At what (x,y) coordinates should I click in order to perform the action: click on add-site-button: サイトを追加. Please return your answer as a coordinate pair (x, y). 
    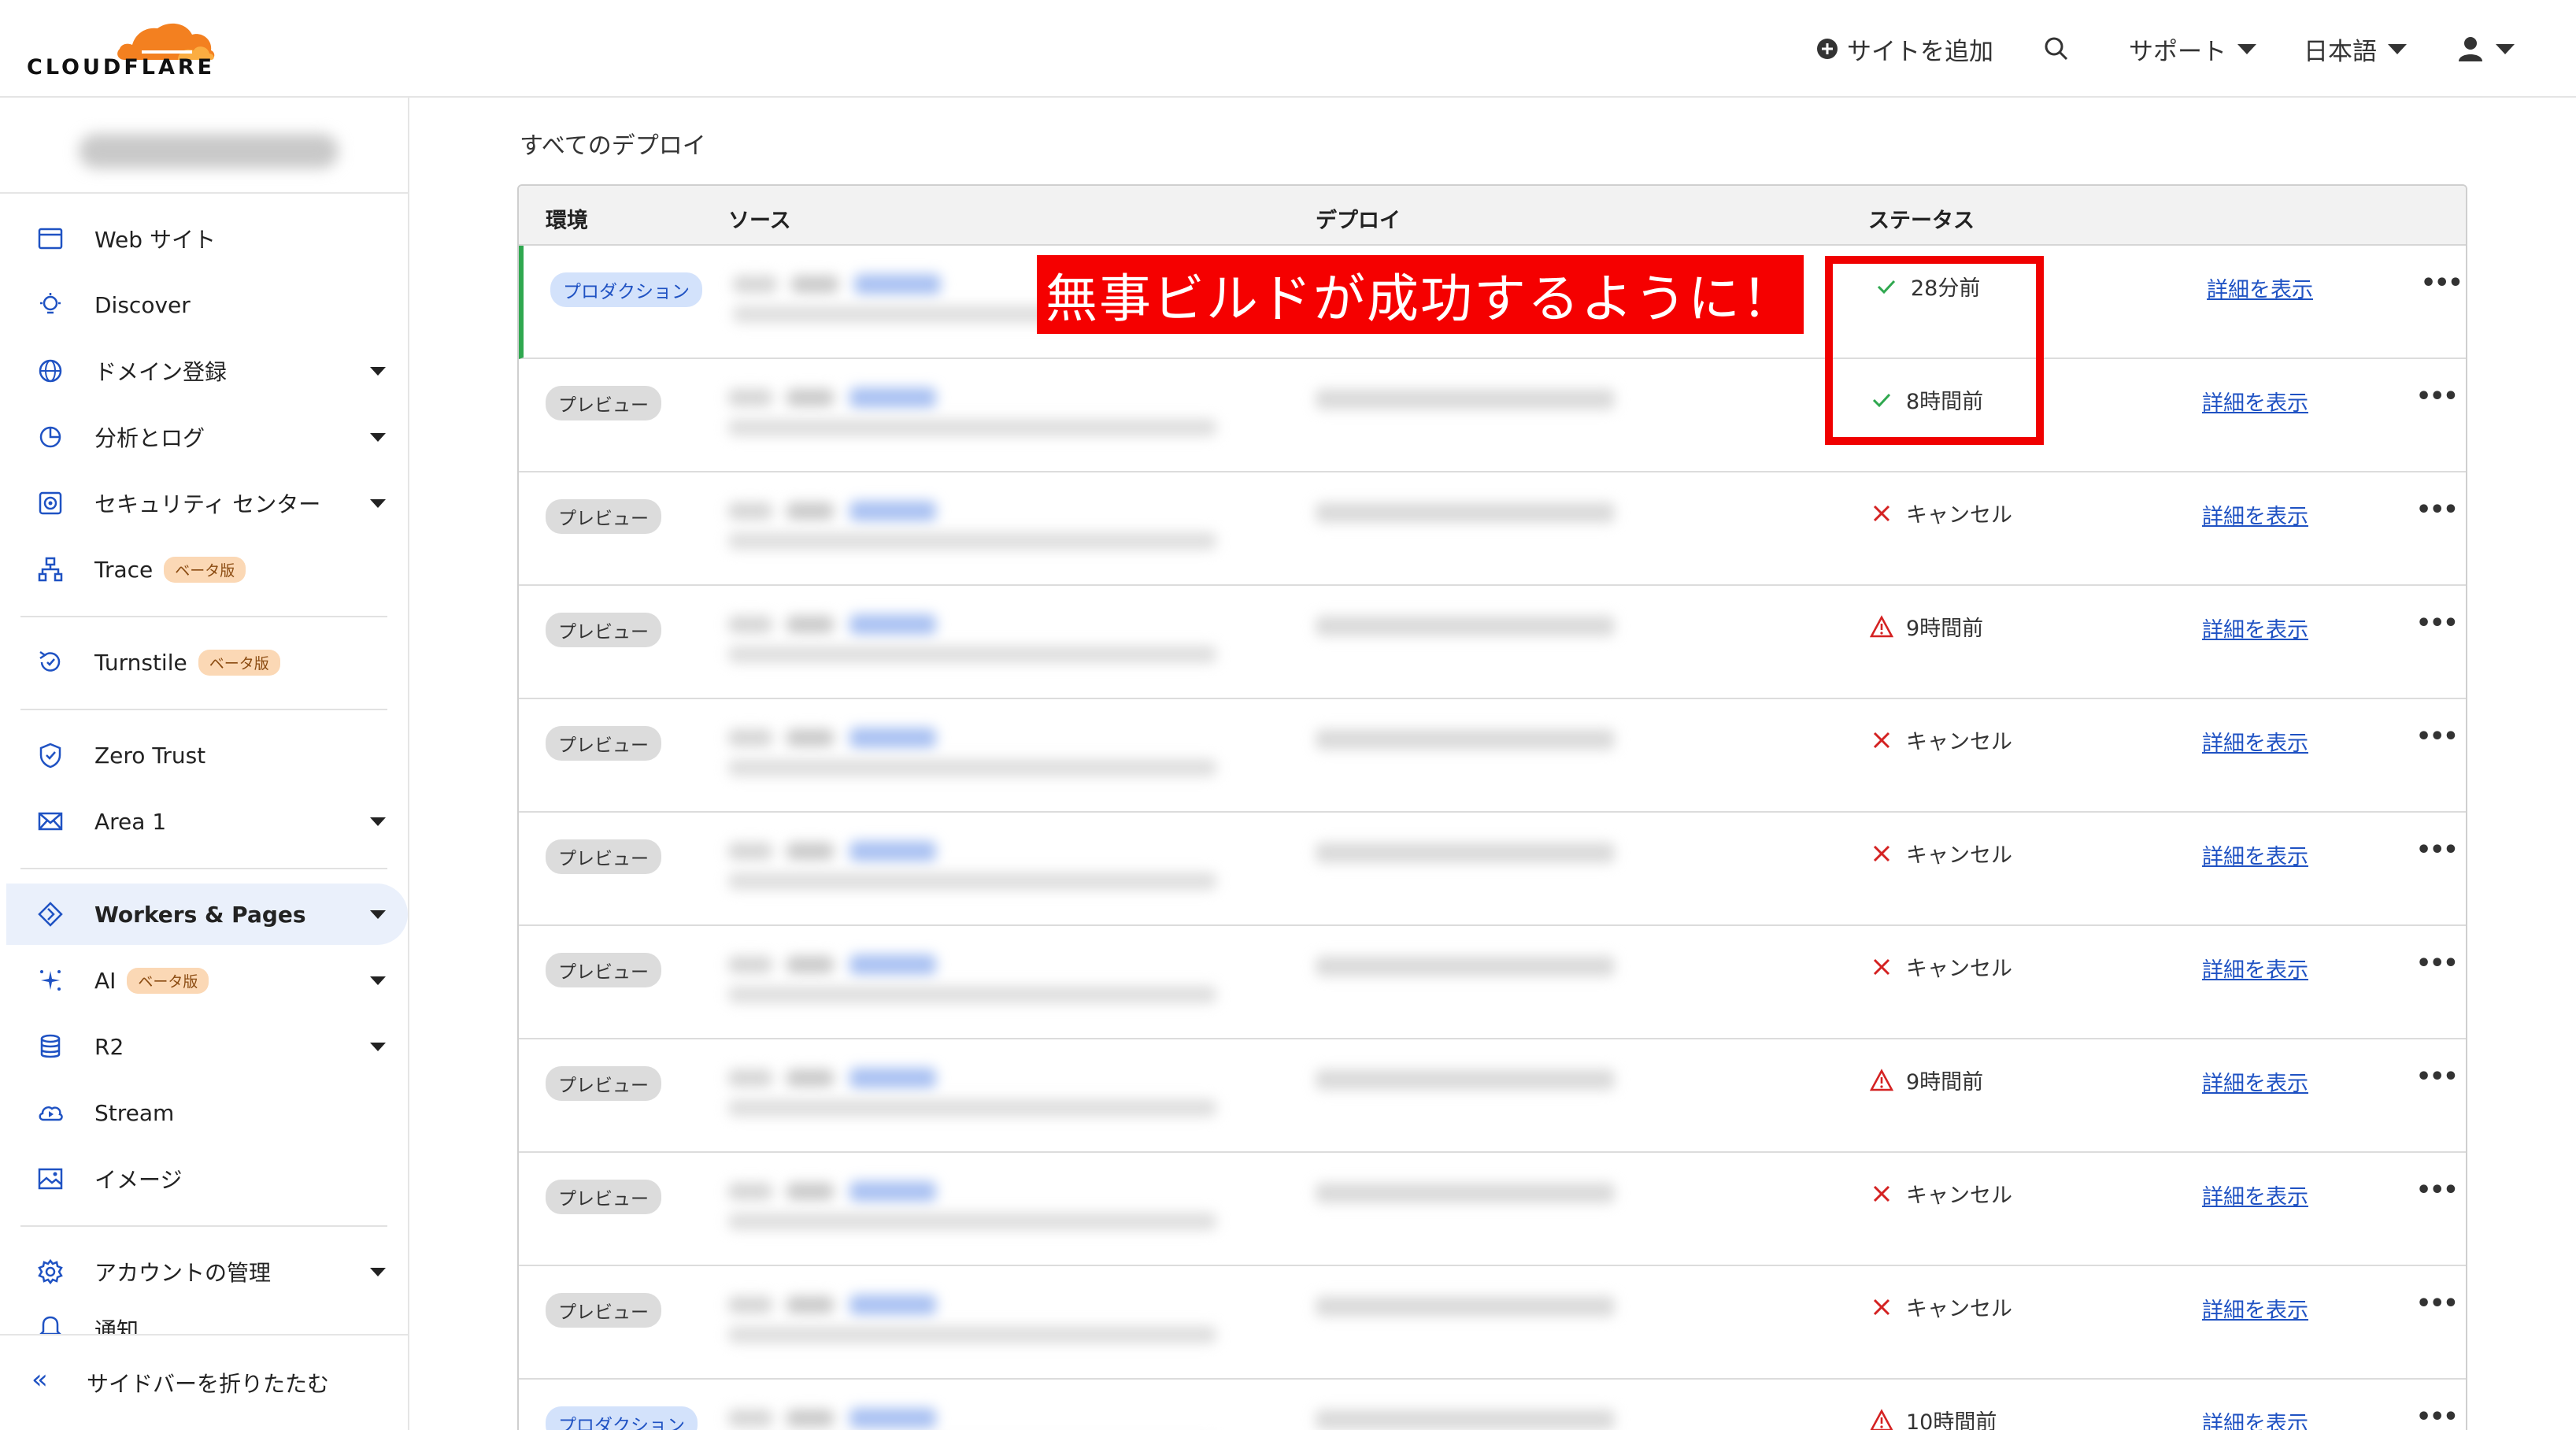
    Looking at the image, I should click on (1904, 48).